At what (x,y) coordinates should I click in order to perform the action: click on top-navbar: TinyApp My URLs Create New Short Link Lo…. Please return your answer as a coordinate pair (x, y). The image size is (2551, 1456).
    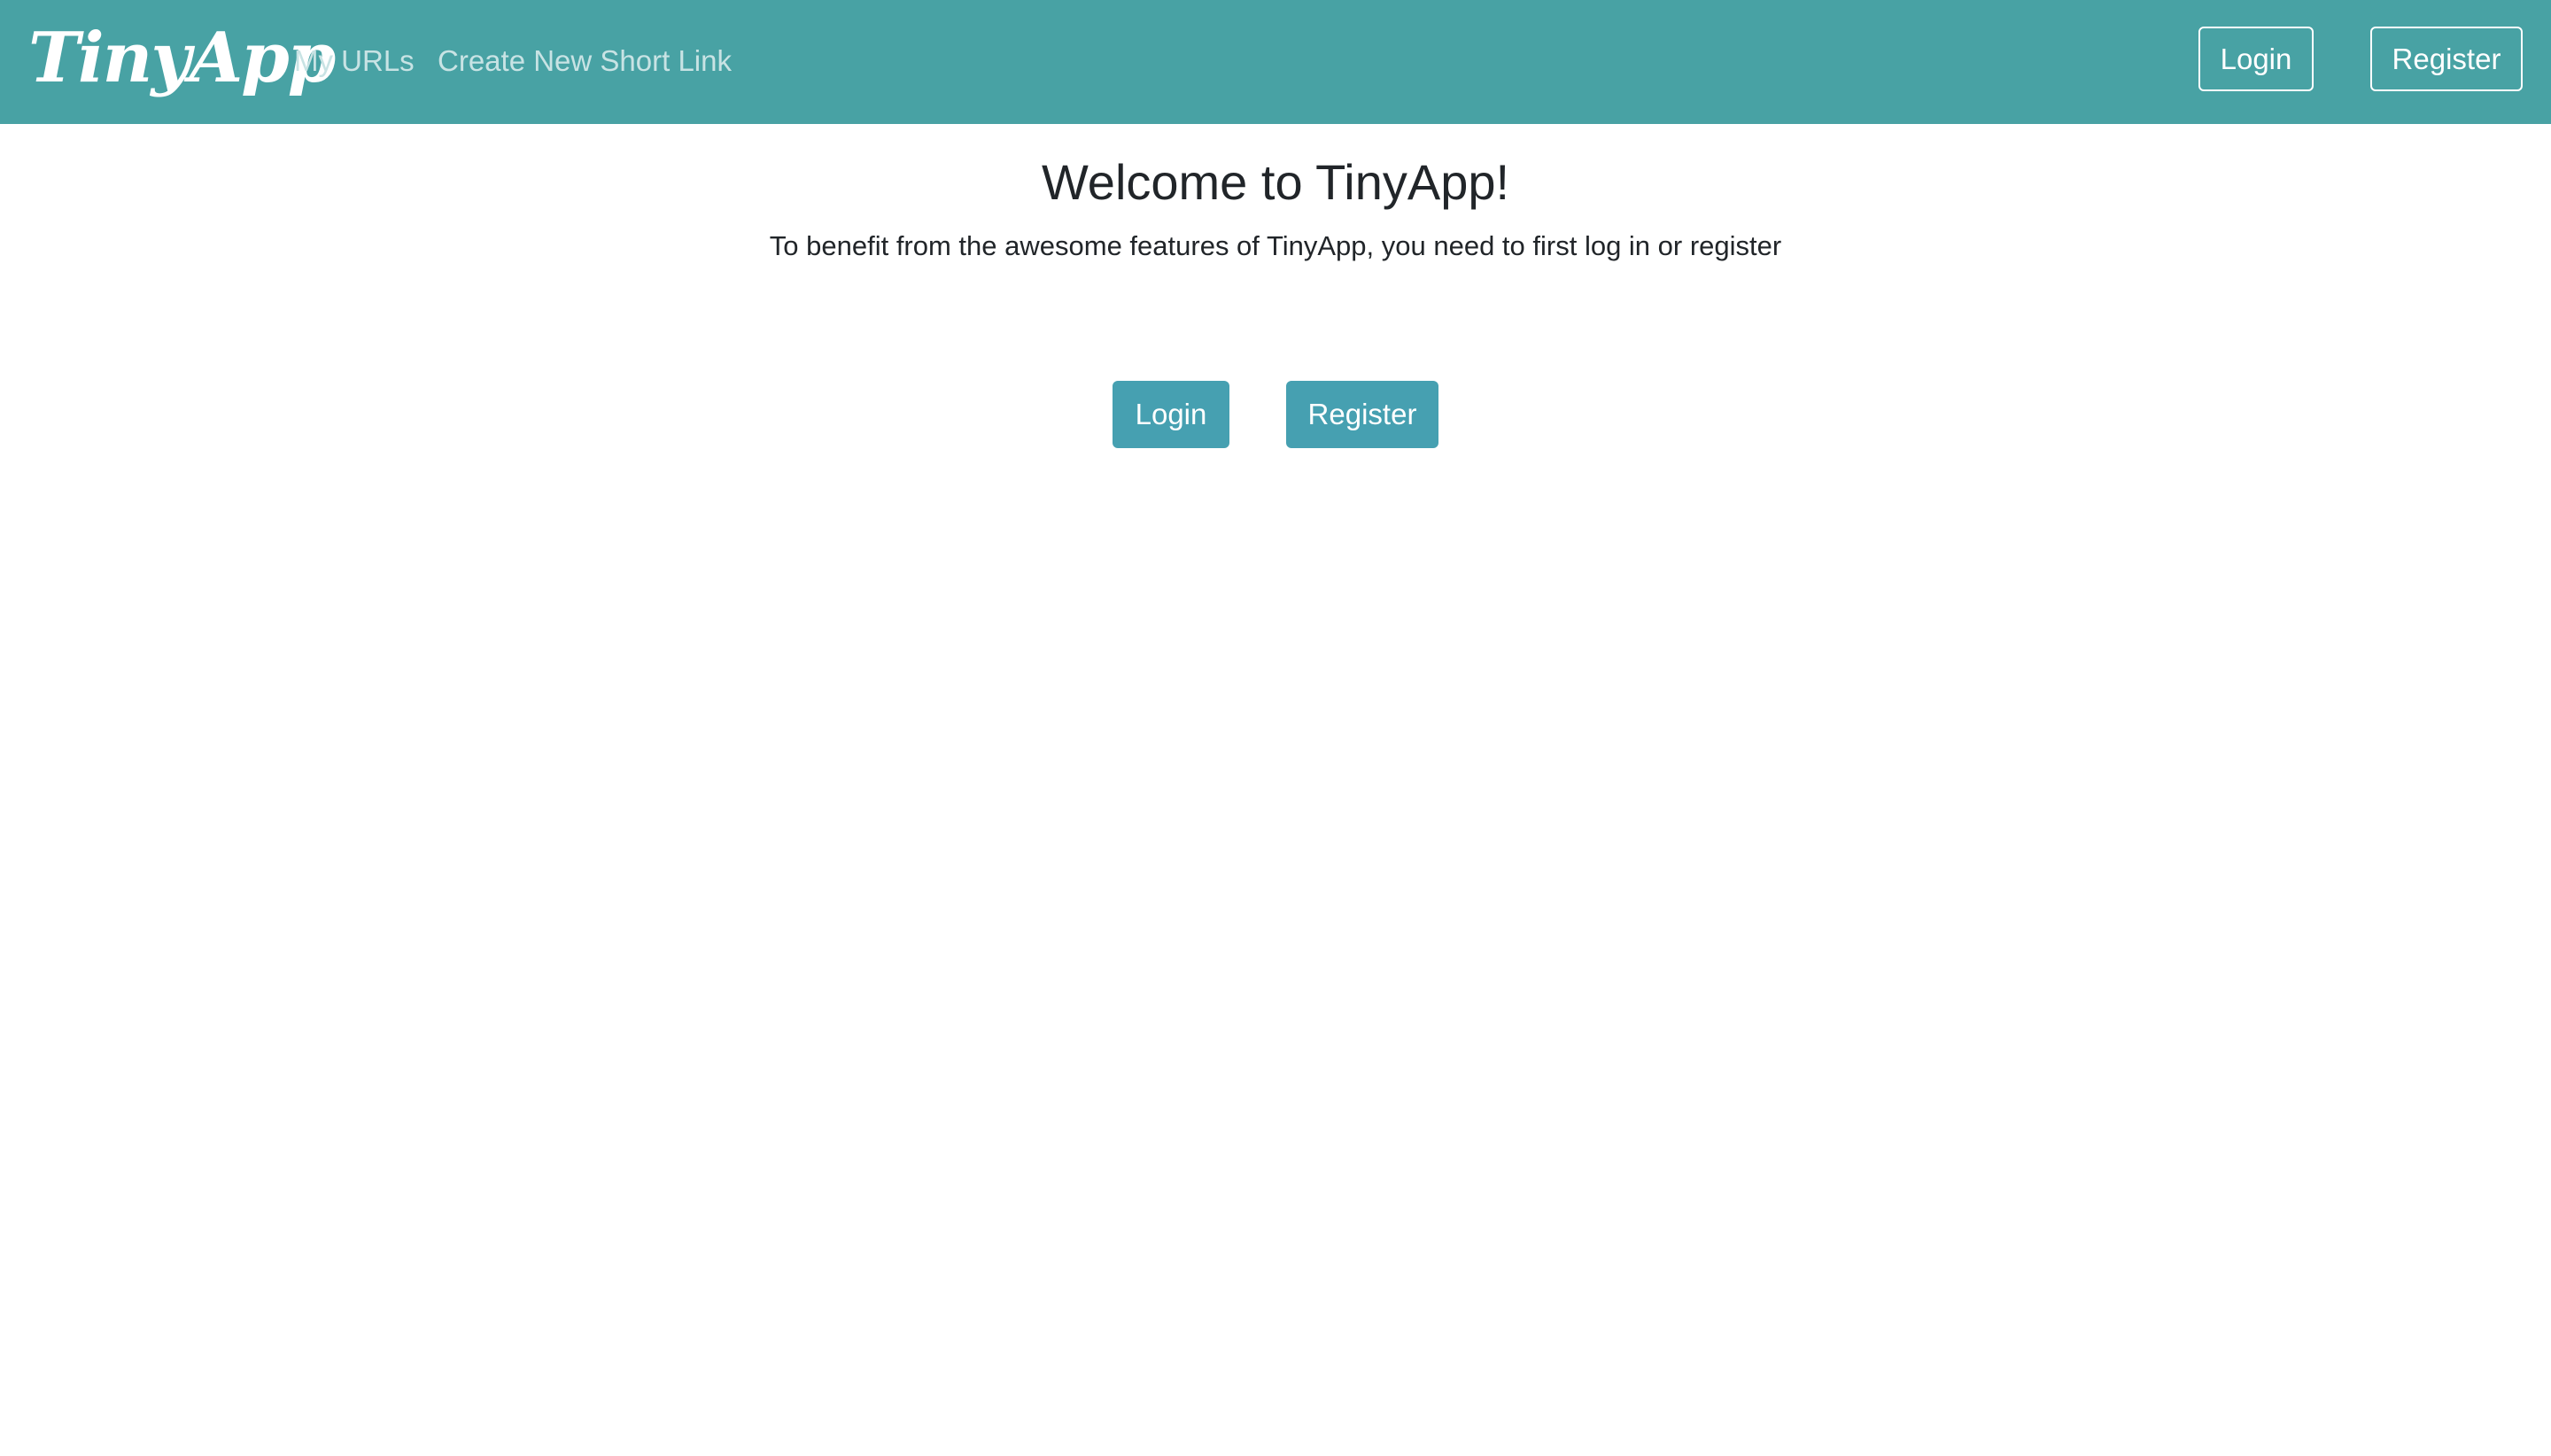
    Looking at the image, I should click on (1275, 62).